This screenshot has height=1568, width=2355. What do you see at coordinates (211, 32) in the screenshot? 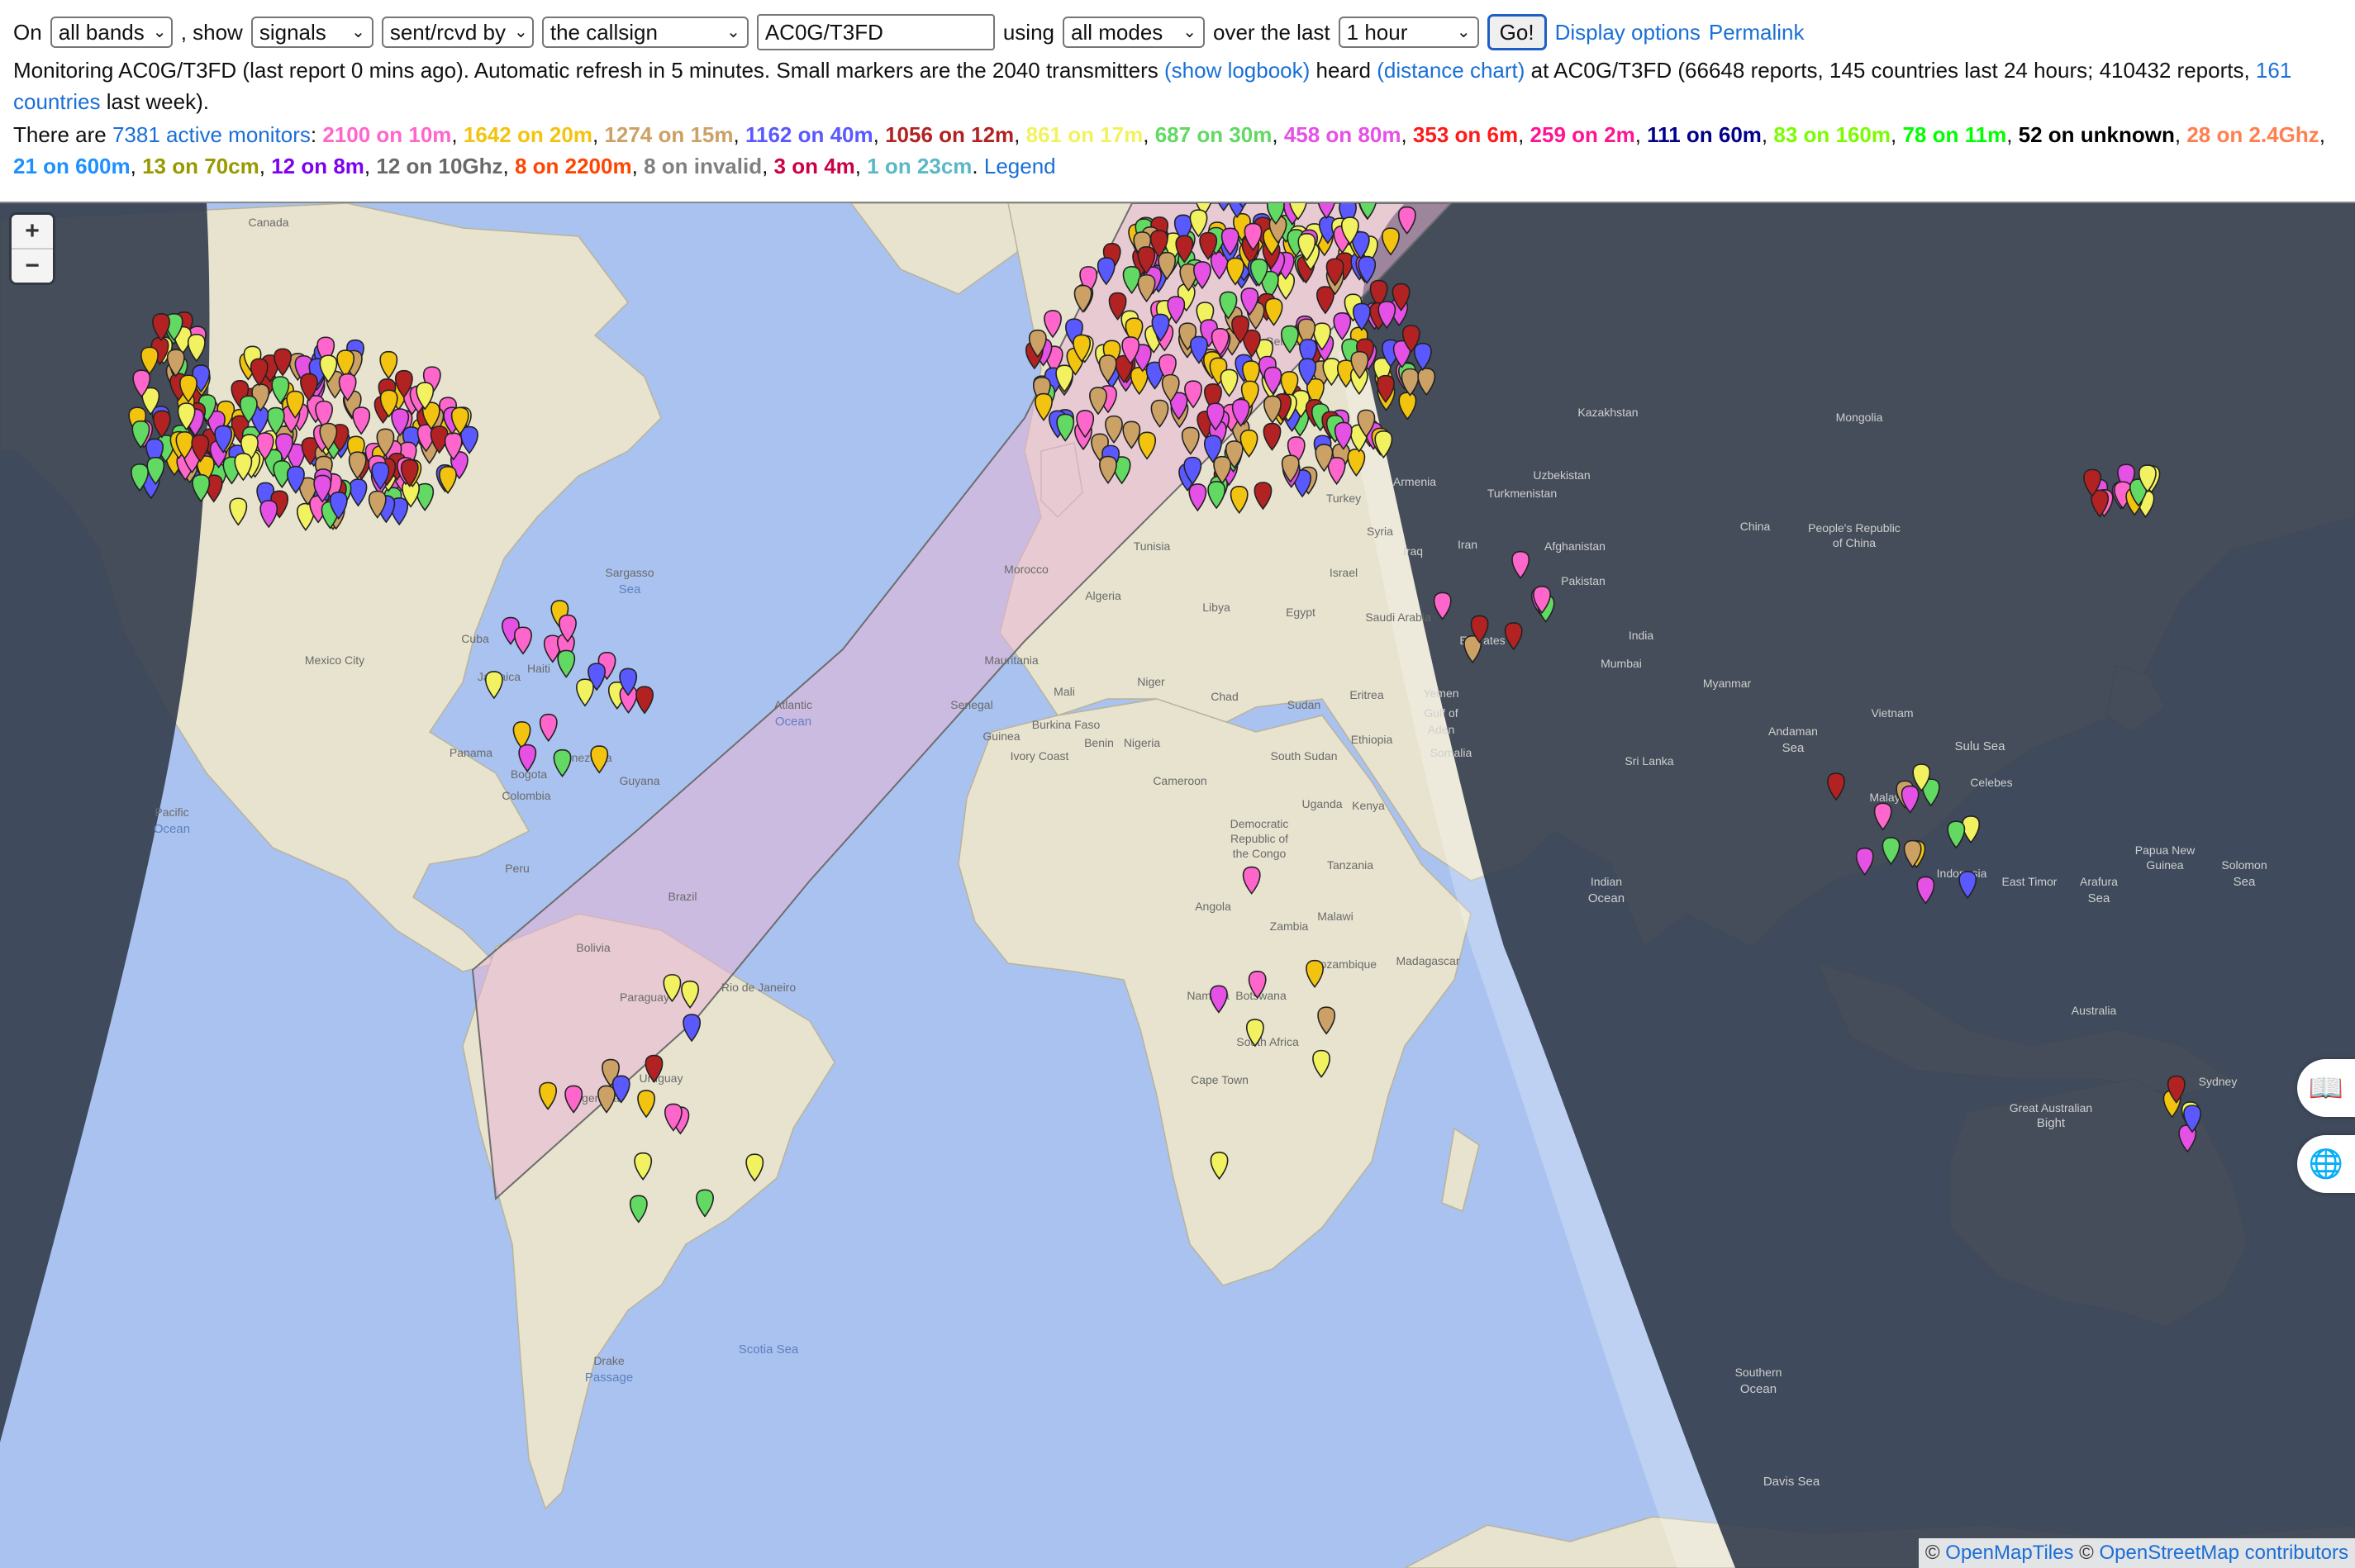
I see `show-label: , show` at bounding box center [211, 32].